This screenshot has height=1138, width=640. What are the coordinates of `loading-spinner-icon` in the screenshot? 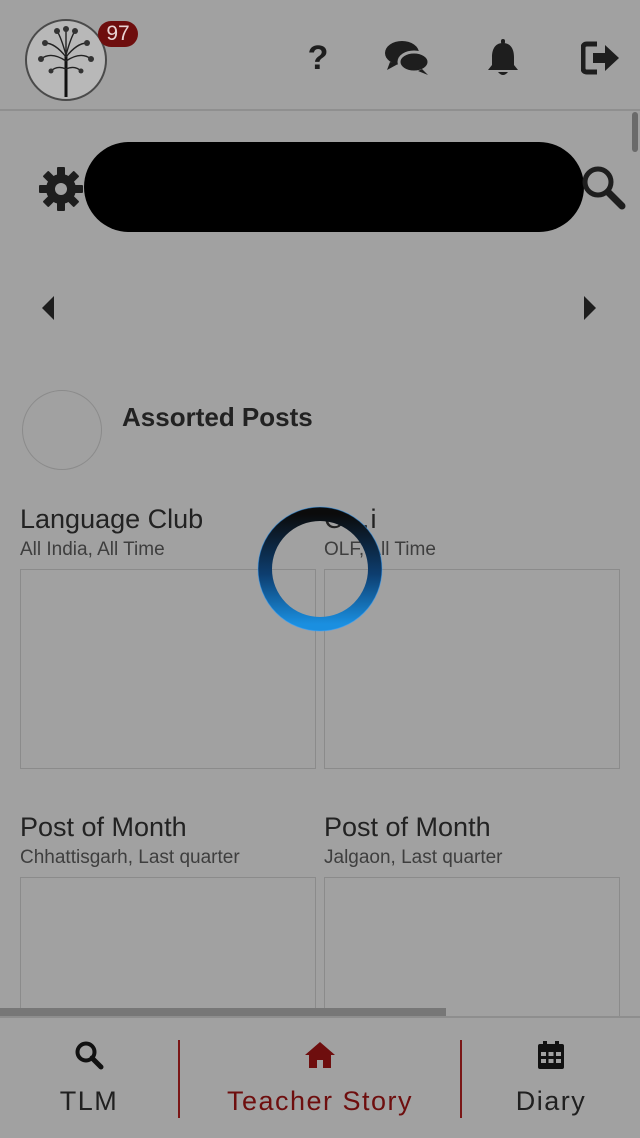 It's located at (320, 569).